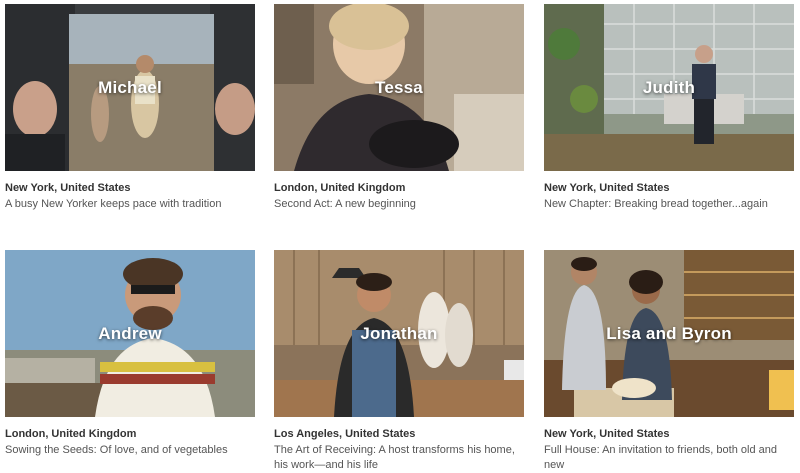  What do you see at coordinates (345, 434) in the screenshot?
I see `story-location: Los Angeles, United States` at bounding box center [345, 434].